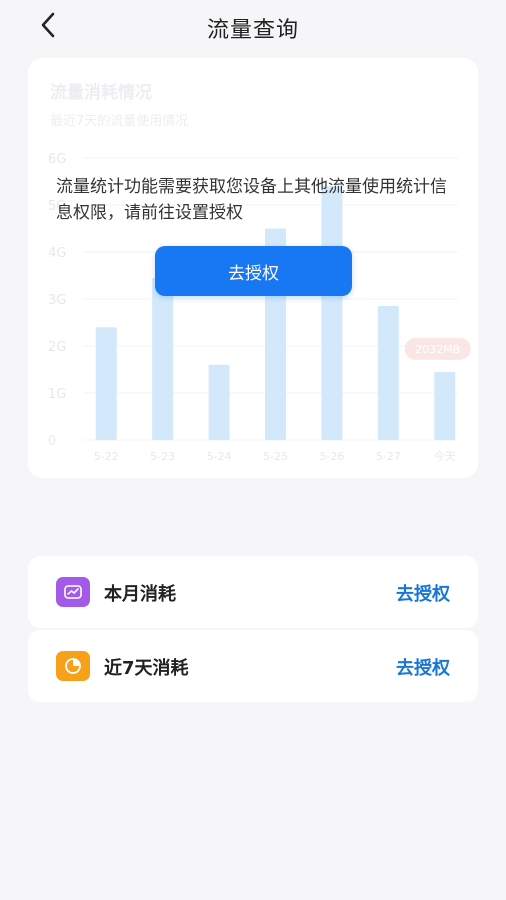 The height and width of the screenshot is (900, 506). What do you see at coordinates (73, 666) in the screenshot?
I see `pie-chart-icon` at bounding box center [73, 666].